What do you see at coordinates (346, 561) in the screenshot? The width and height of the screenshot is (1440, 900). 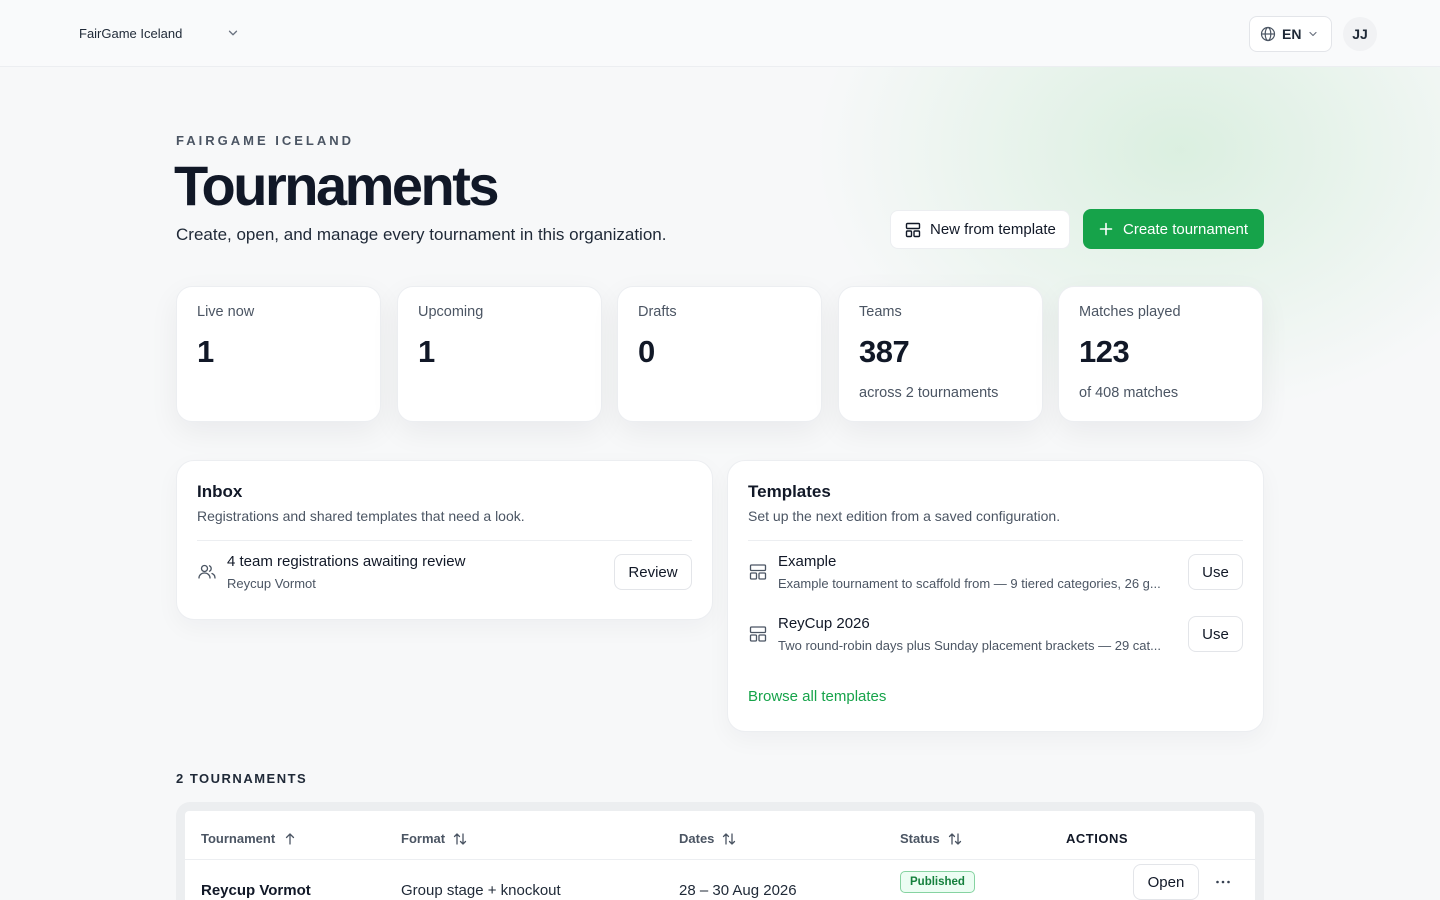 I see `inbox-item-title: 4 team registrations awaiting review` at bounding box center [346, 561].